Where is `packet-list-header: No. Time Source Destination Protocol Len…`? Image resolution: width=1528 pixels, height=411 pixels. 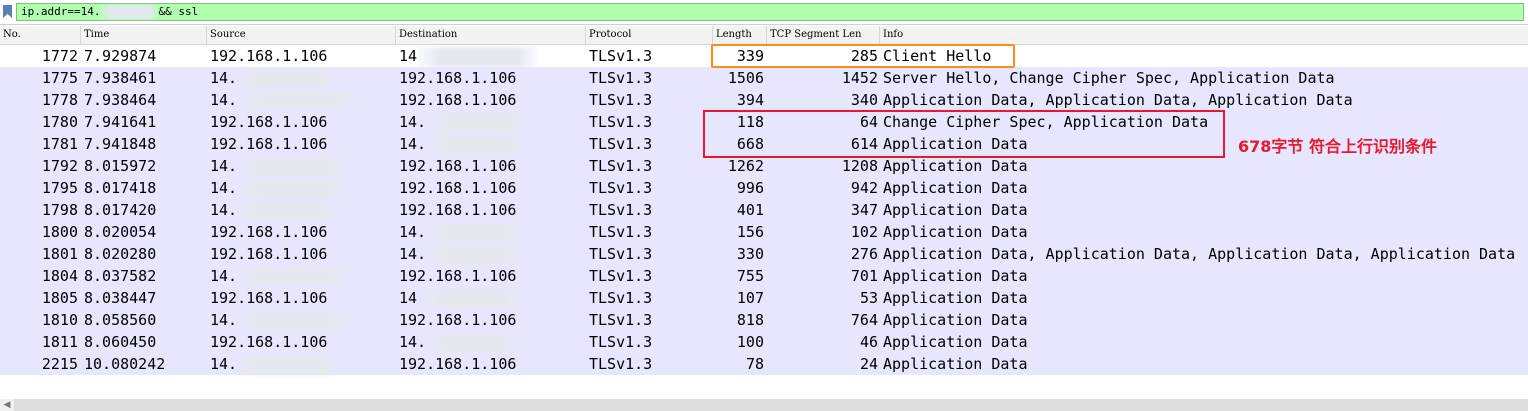
packet-list-header: No. Time Source Destination Protocol Len… is located at coordinates (764, 35).